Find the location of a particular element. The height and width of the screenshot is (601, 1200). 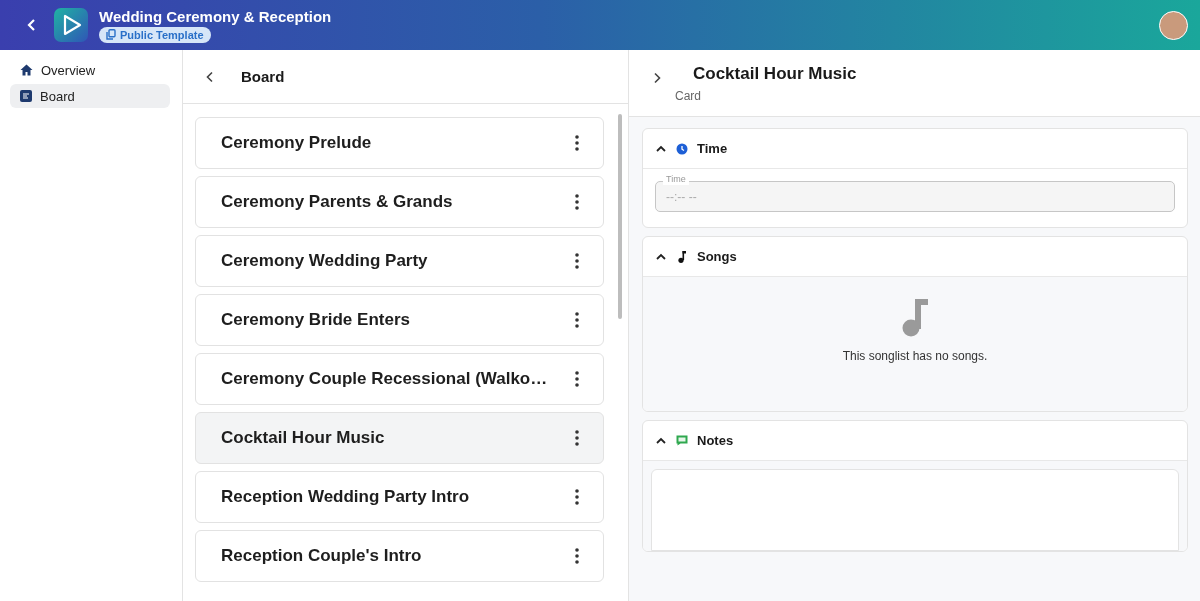

clock-icon is located at coordinates (682, 148).